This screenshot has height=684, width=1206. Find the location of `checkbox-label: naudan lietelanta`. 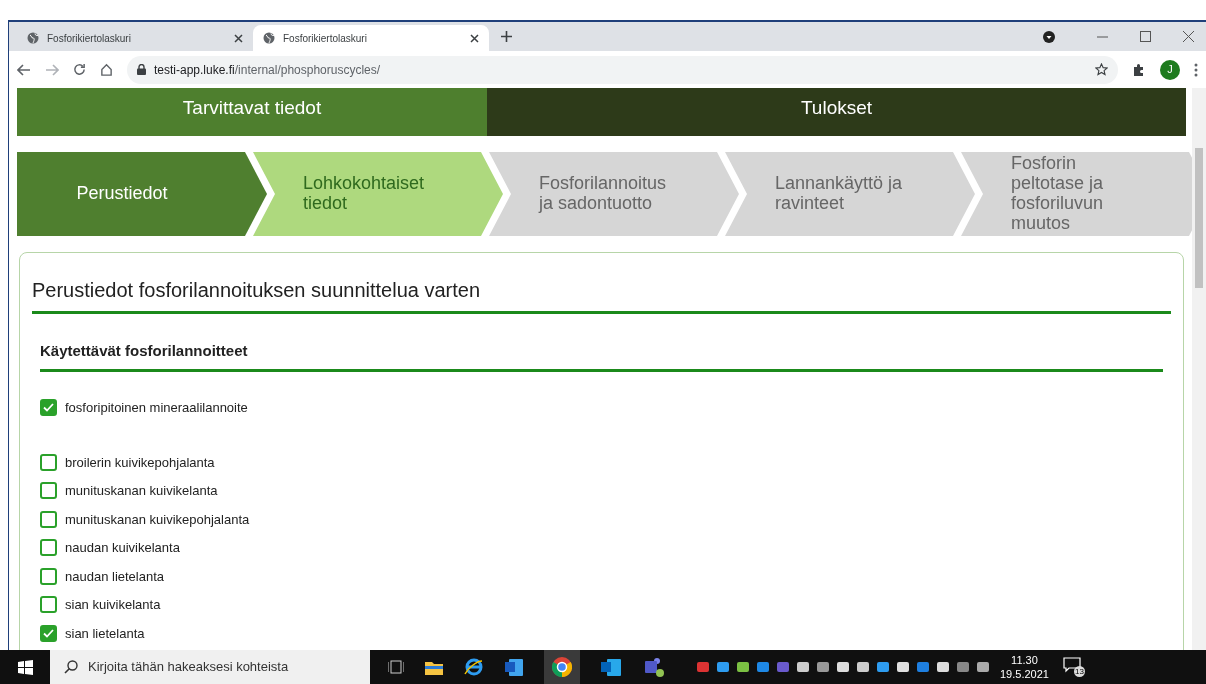

checkbox-label: naudan lietelanta is located at coordinates (115, 576).